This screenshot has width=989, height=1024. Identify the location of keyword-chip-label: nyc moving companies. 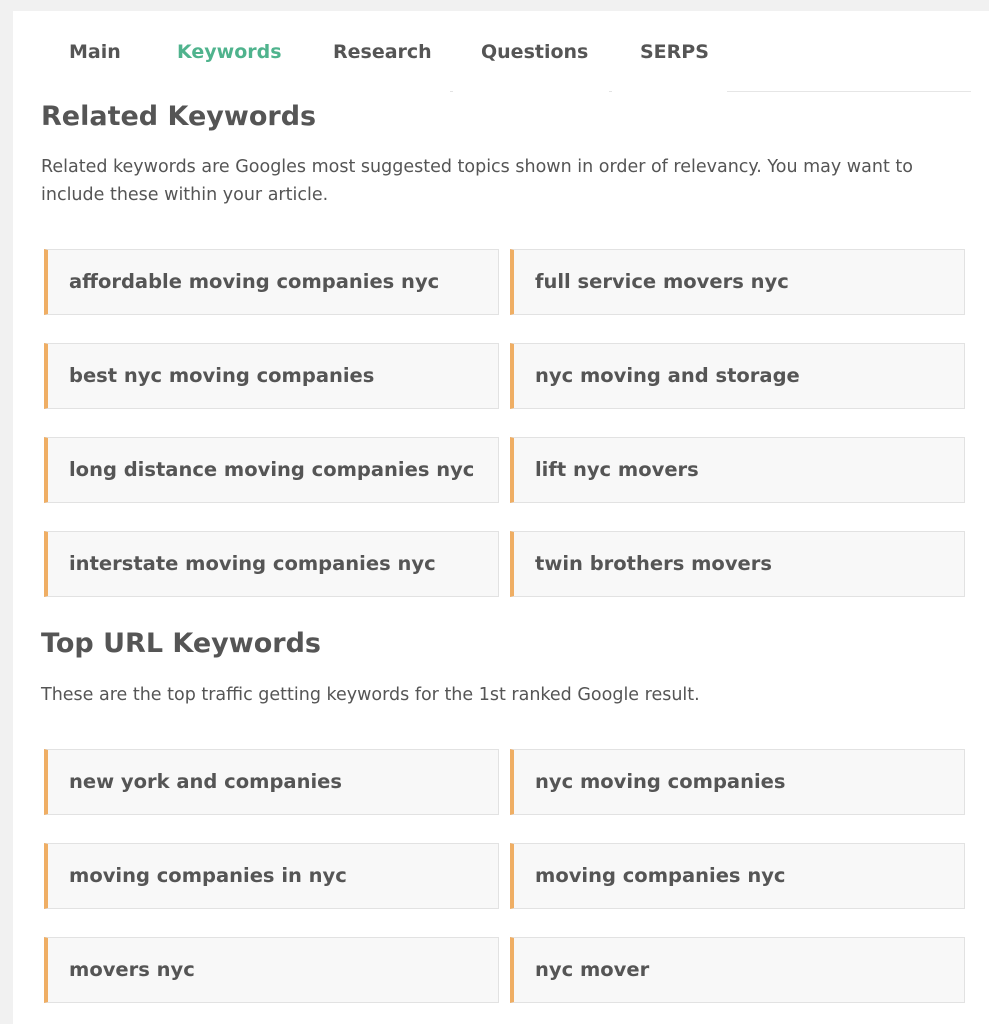
(660, 781).